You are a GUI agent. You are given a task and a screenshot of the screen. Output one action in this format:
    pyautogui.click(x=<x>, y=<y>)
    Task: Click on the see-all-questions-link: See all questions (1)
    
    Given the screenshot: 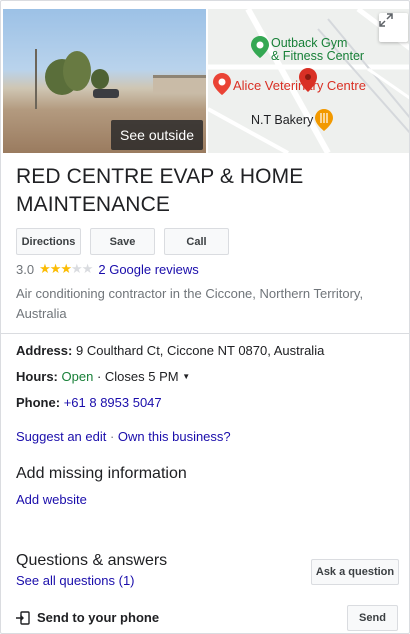 What is the action you would take?
    pyautogui.click(x=75, y=580)
    